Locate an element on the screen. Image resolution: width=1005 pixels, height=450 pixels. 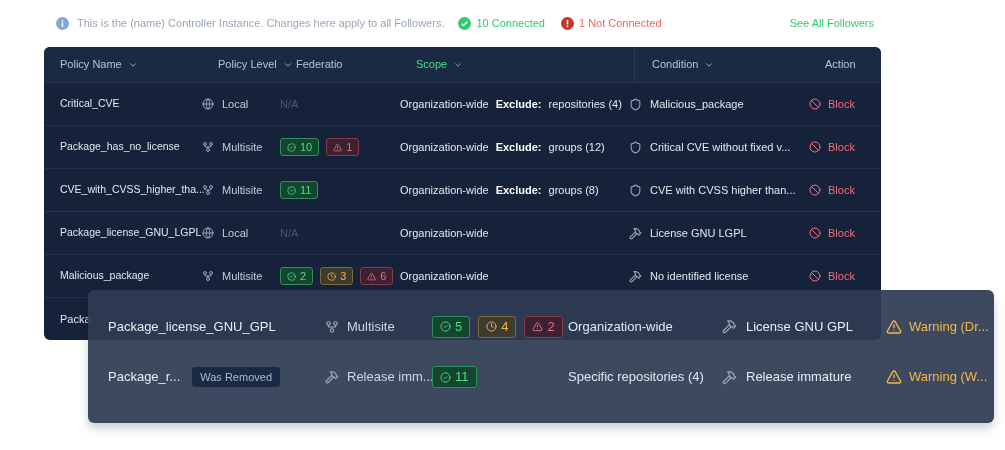
exclude-value: groups (8) is located at coordinates (573, 190).